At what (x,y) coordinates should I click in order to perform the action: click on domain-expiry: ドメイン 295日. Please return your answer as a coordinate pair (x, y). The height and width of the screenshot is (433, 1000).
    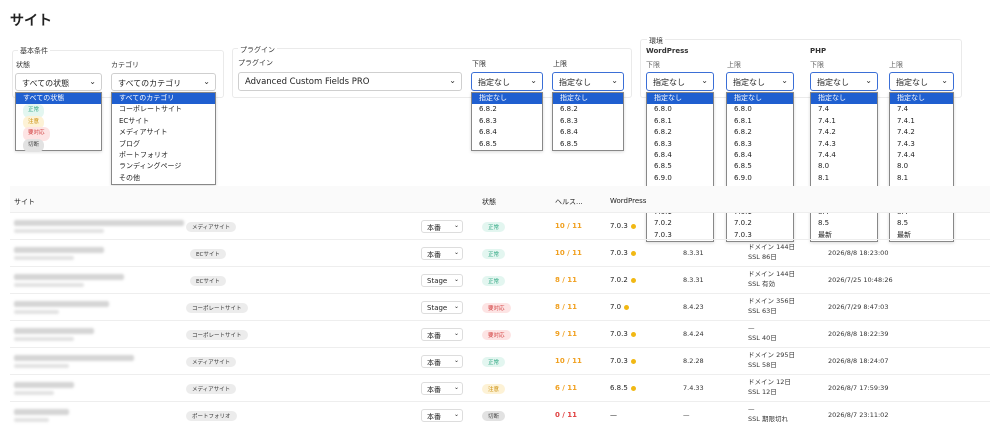
    Looking at the image, I should click on (771, 355).